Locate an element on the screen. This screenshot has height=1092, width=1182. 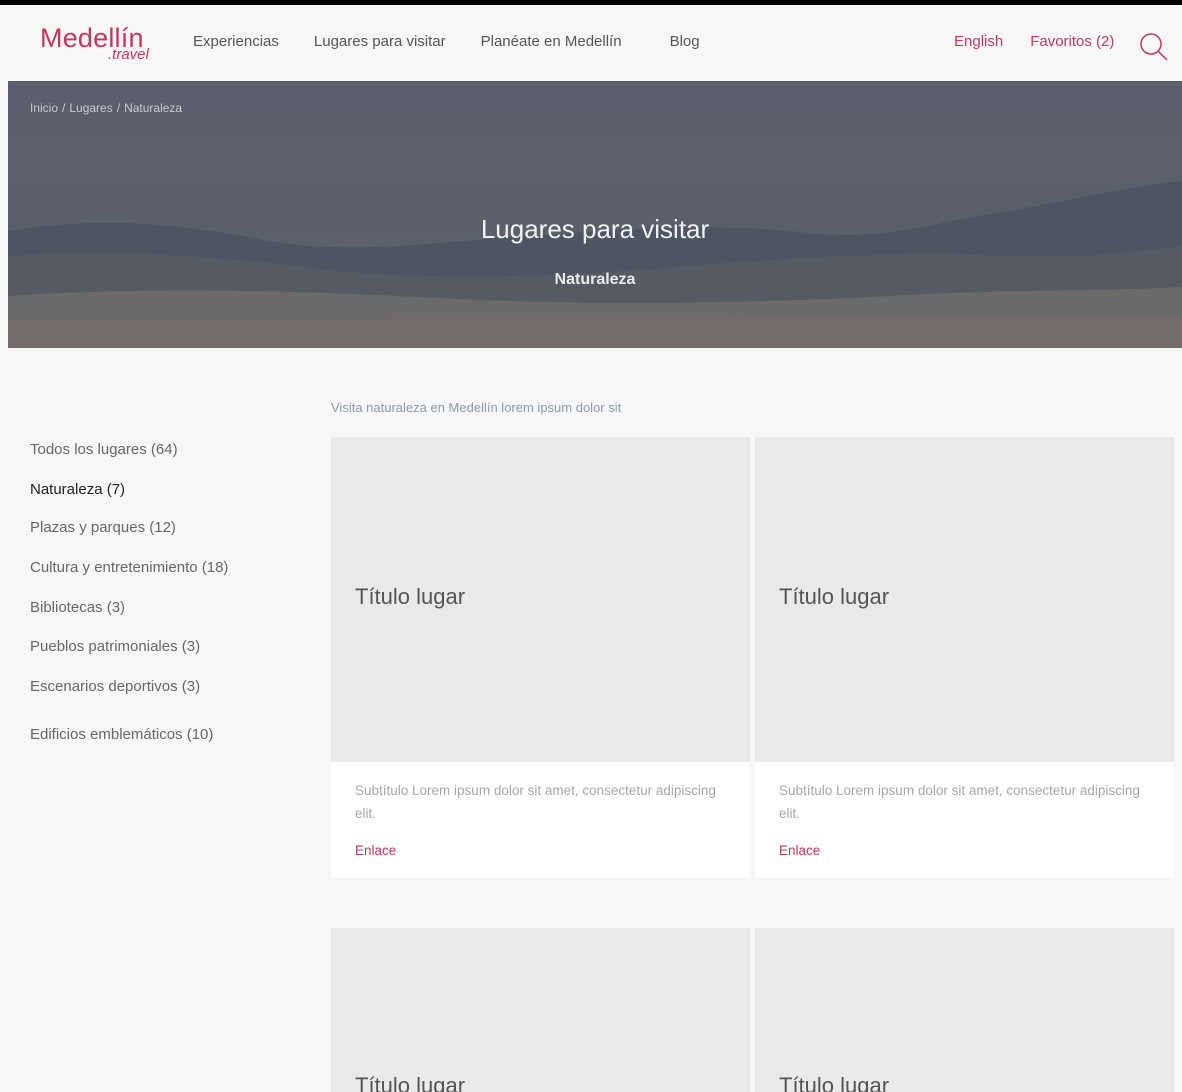
sidebar-item-edificios: Edificios emblemáticos (10) is located at coordinates (121, 734).